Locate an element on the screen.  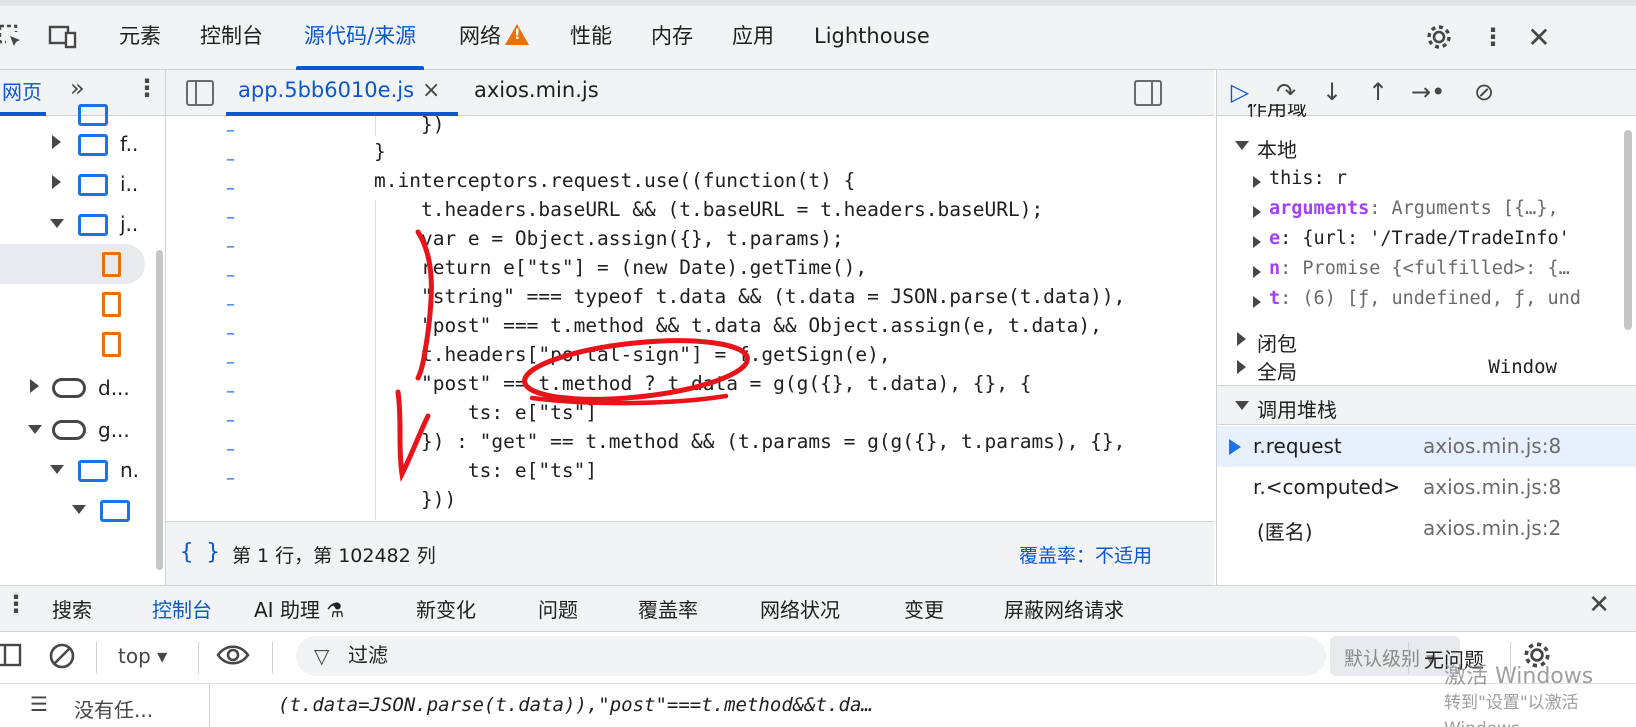
tree-row-folder: n. is located at coordinates (80, 470).